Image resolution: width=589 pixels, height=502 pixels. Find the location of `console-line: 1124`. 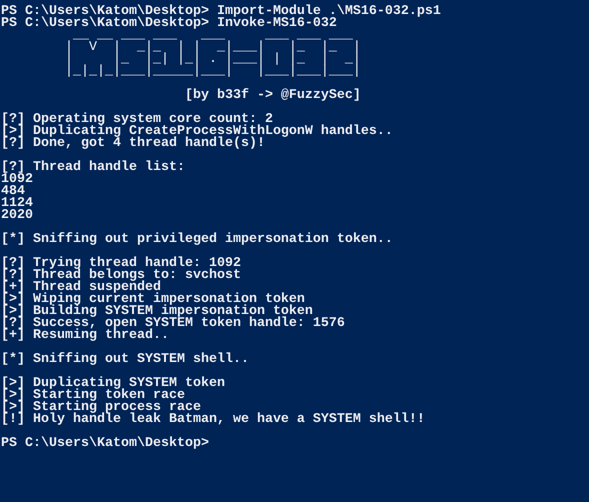

console-line: 1124 is located at coordinates (17, 204).